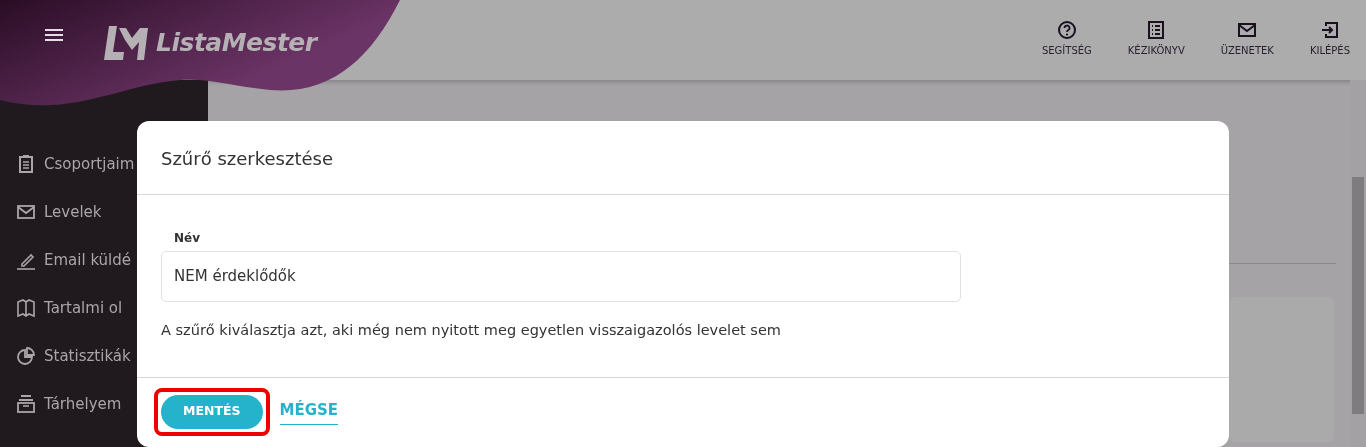  I want to click on header-action-button: SEGÍTSÉG, so click(1074, 39).